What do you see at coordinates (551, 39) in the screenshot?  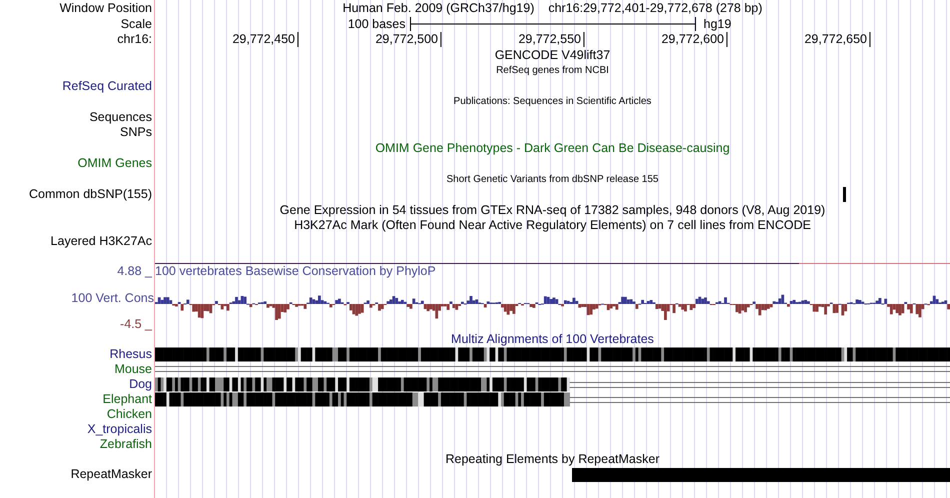 I see `ruler-tick-label: 29,772,550` at bounding box center [551, 39].